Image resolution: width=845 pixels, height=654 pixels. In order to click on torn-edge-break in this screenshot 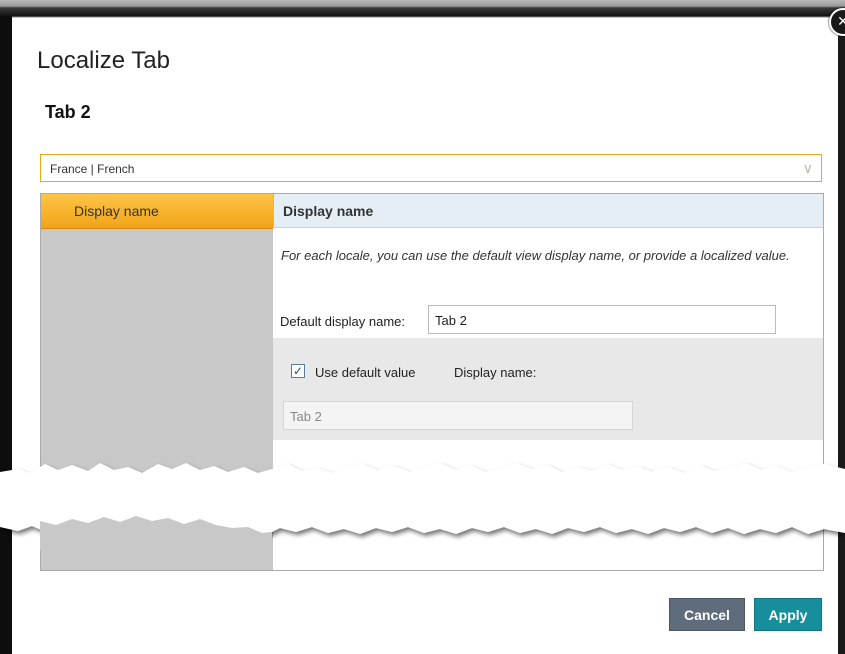, I will do `click(422, 506)`.